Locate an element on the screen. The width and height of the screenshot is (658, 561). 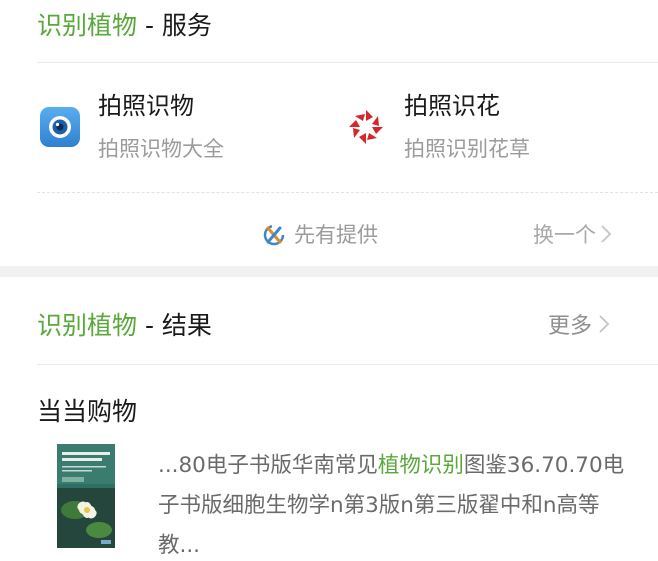
more-button: 更多 is located at coordinates (579, 324).